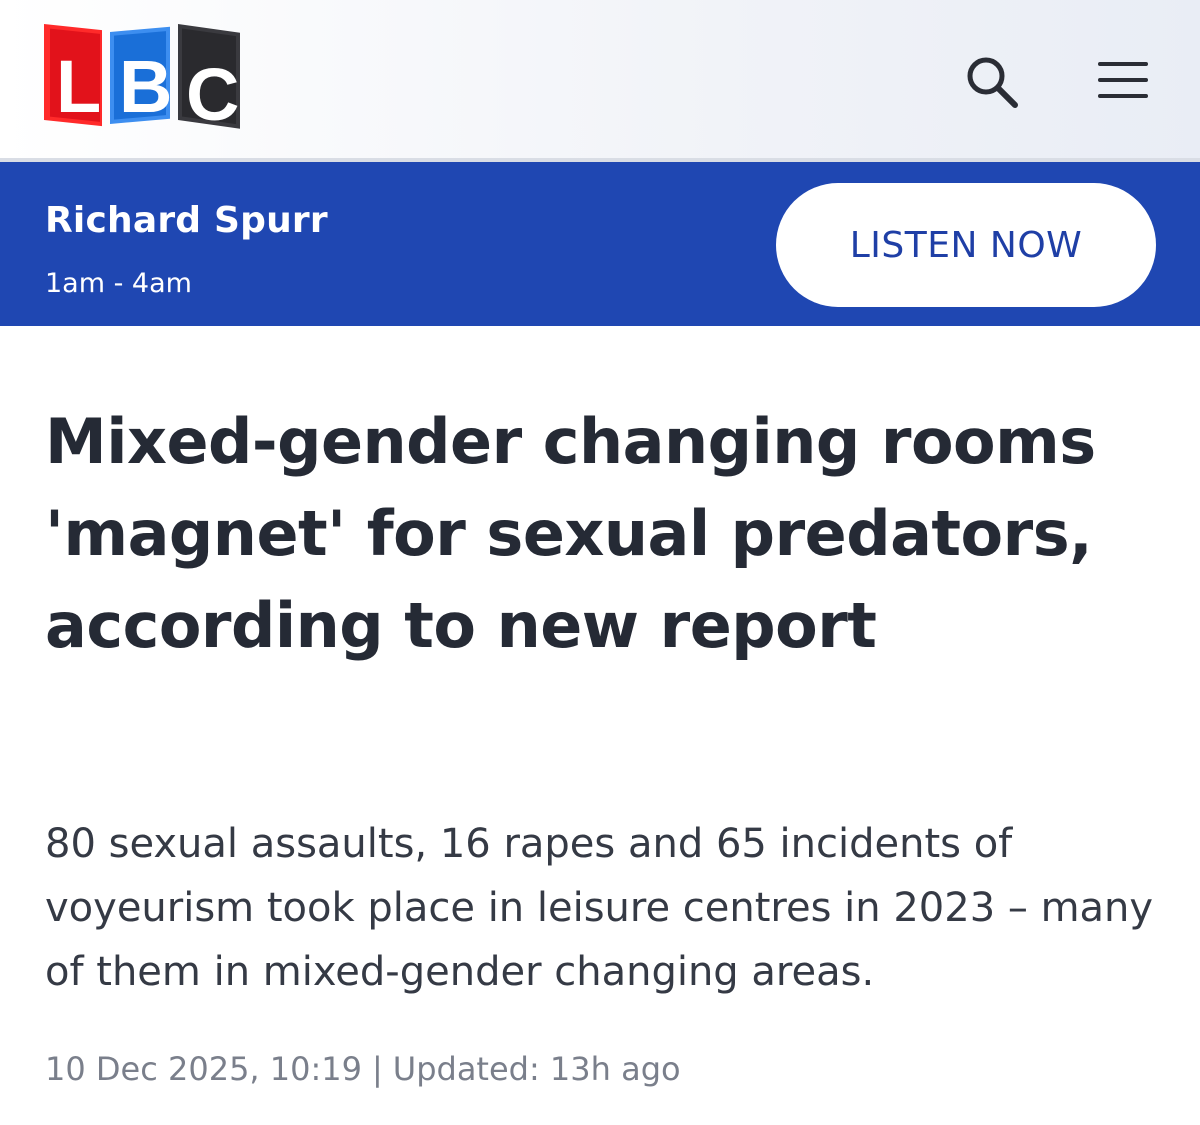 This screenshot has width=1200, height=1125. Describe the element at coordinates (600, 81) in the screenshot. I see `site-header: L B C` at that location.